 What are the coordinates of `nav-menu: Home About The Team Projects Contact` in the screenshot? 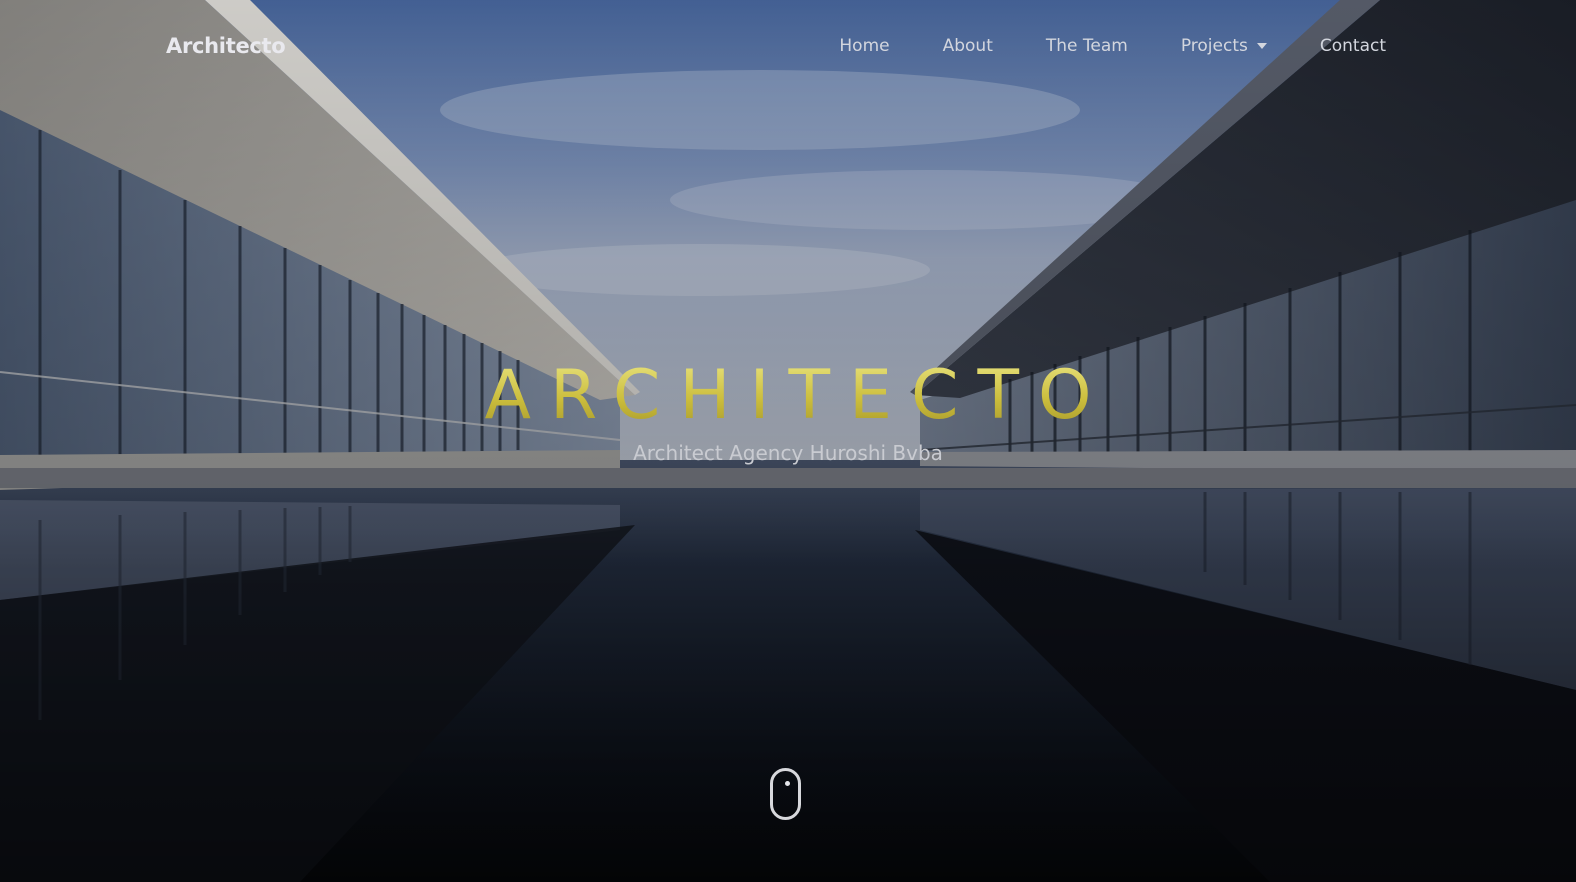 It's located at (1086, 46).